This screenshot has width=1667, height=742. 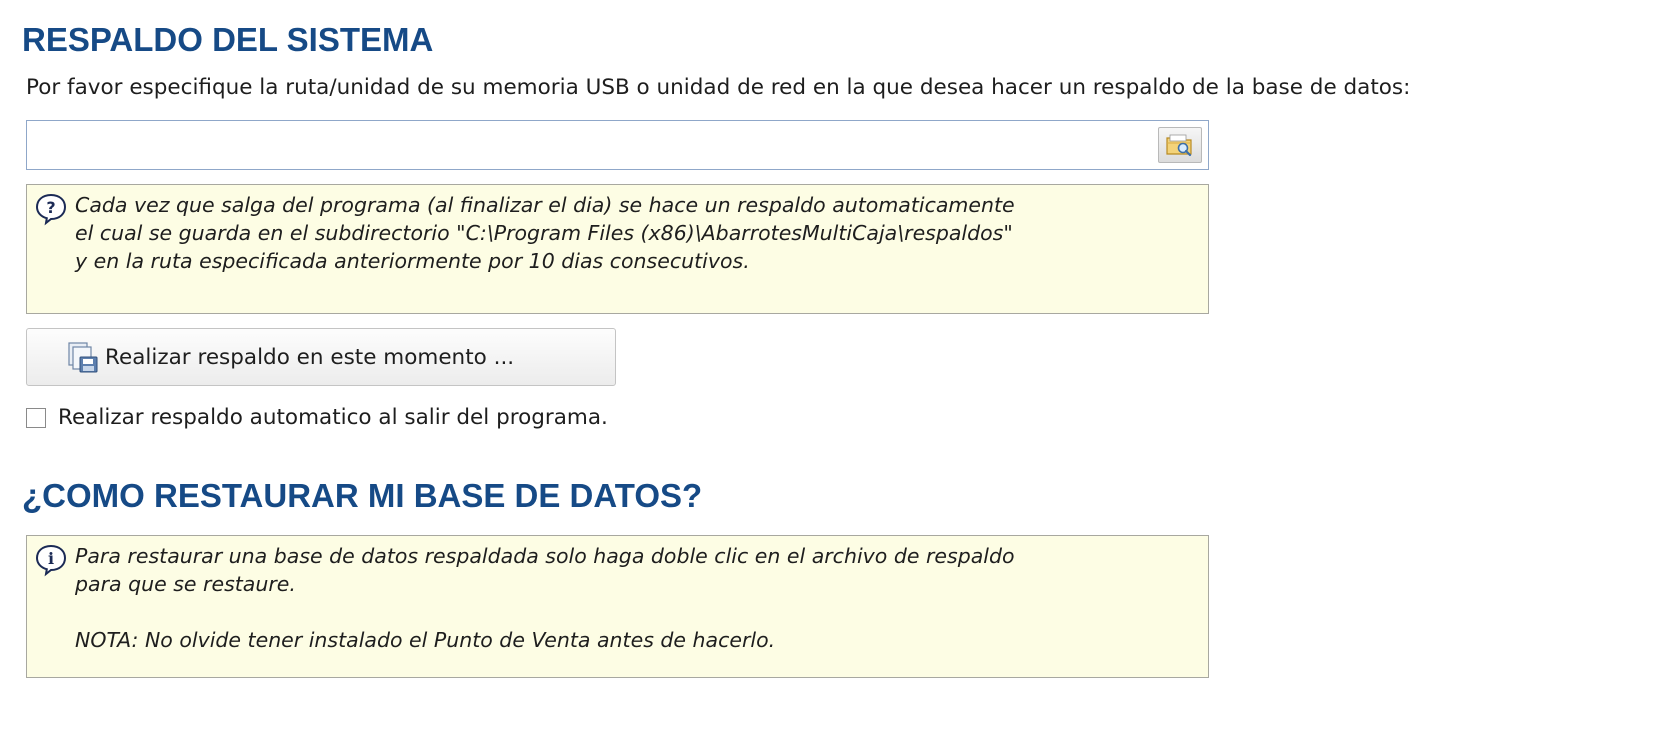 I want to click on help-question-icon: ?, so click(x=51, y=209).